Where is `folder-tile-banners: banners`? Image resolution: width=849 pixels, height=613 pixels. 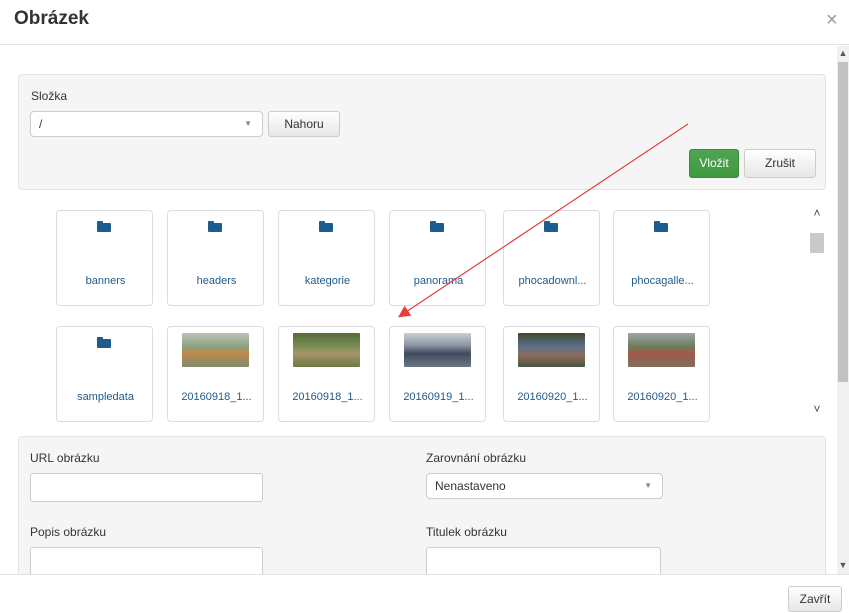
folder-tile-banners: banners is located at coordinates (104, 258).